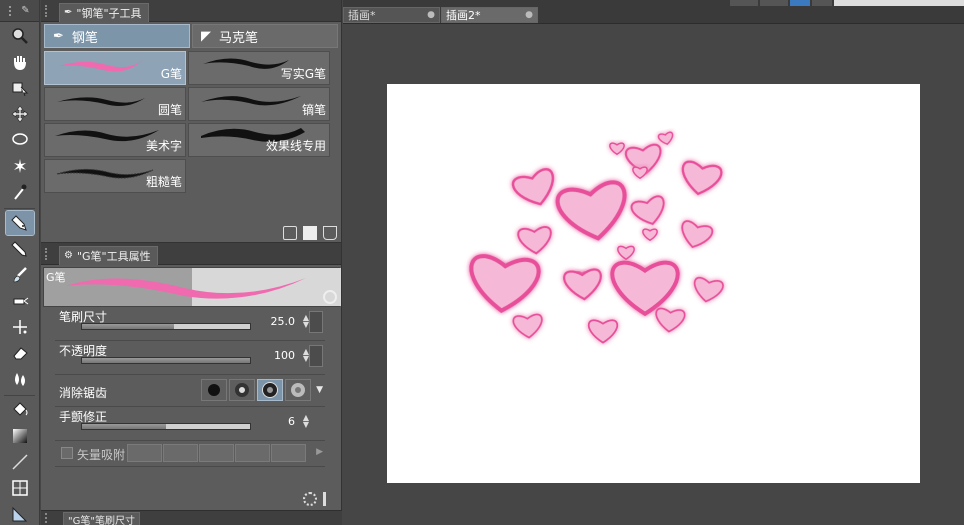  What do you see at coordinates (20, 62) in the screenshot?
I see `hand-tool-icon` at bounding box center [20, 62].